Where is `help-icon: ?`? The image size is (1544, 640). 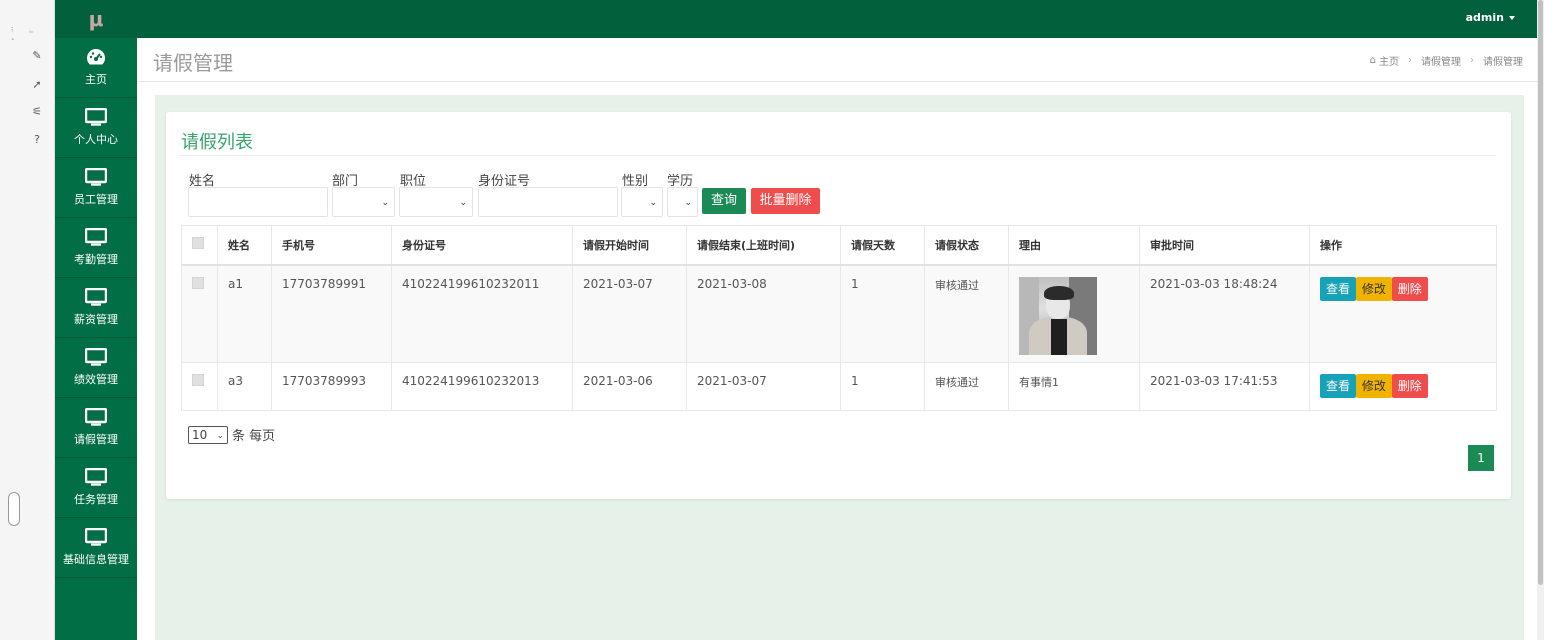
help-icon: ? is located at coordinates (37, 140).